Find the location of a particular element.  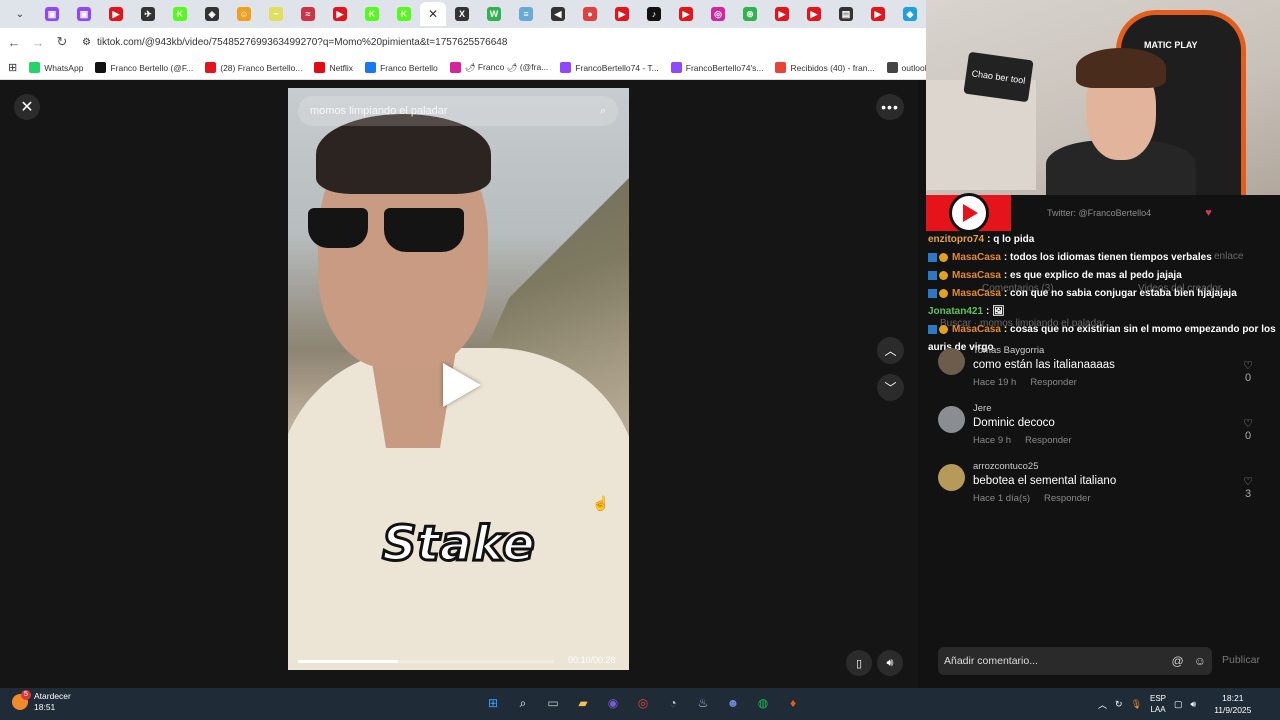

browser-tab: ♪ is located at coordinates (654, 14).